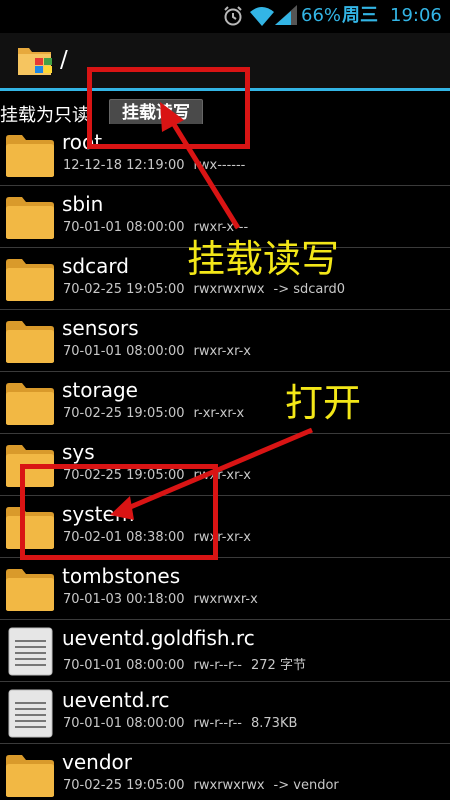 This screenshot has height=800, width=450. What do you see at coordinates (168, 108) in the screenshot?
I see `annotation-box-mount` at bounding box center [168, 108].